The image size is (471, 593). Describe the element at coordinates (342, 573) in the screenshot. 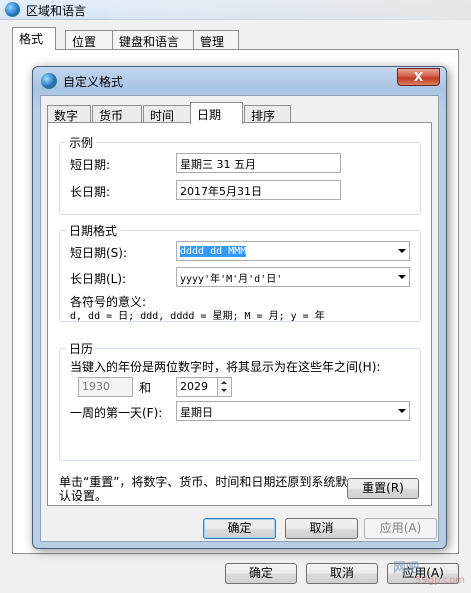

I see `outer-cancel-button: 取消` at that location.